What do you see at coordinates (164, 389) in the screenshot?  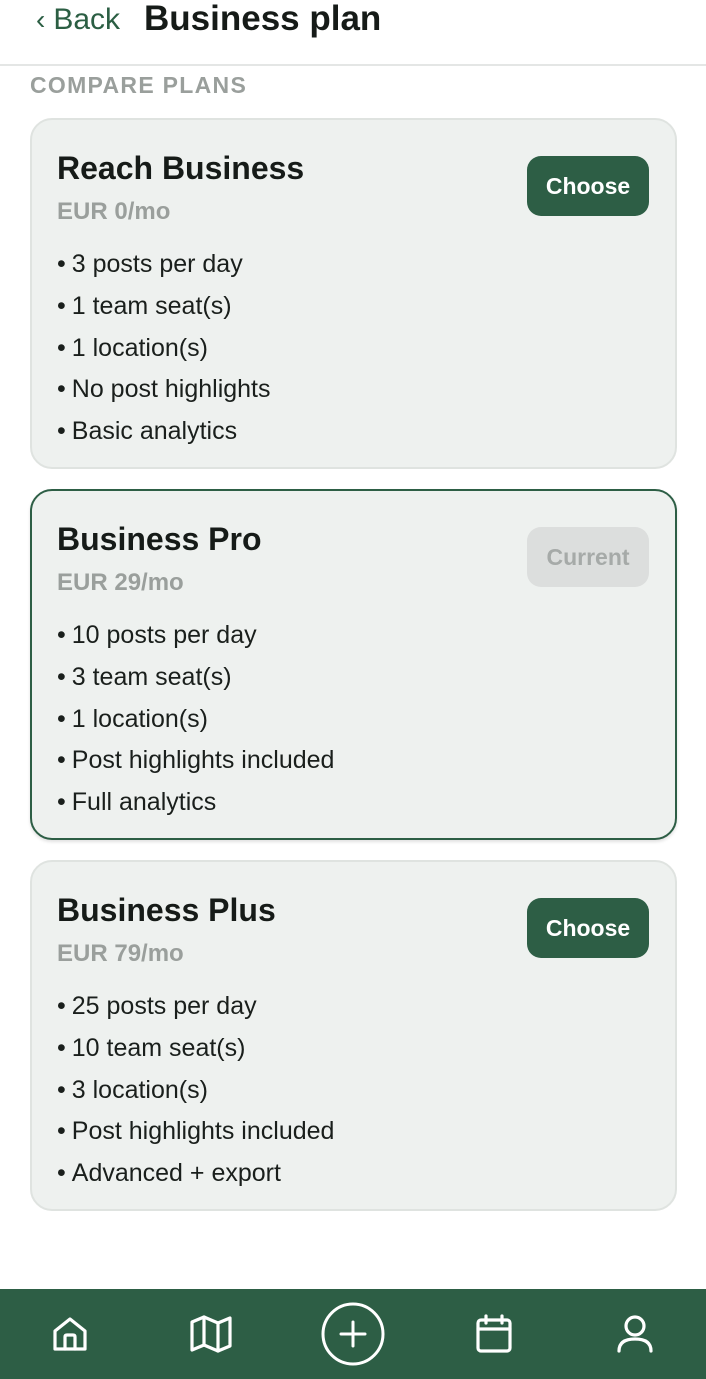 I see `plan-feature: • No post highlights` at bounding box center [164, 389].